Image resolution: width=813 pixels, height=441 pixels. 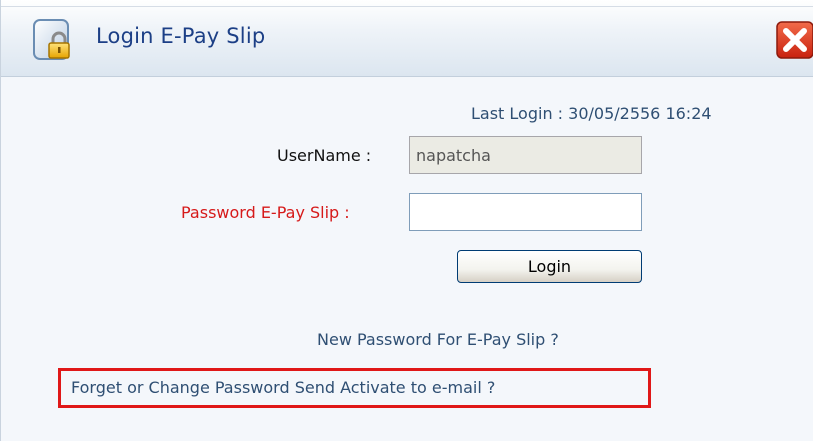 I want to click on title-bar-divider, so click(x=407, y=6).